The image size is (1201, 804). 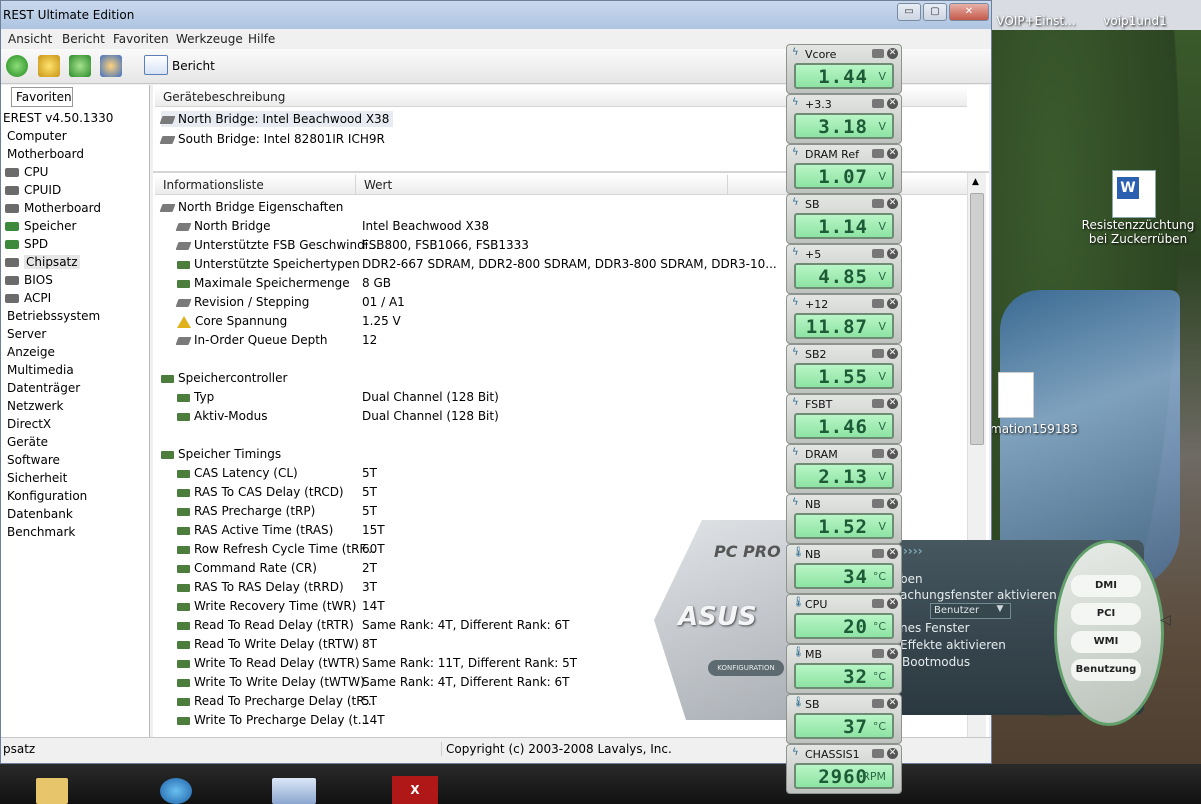 What do you see at coordinates (195, 397) in the screenshot?
I see `table-row: Typ` at bounding box center [195, 397].